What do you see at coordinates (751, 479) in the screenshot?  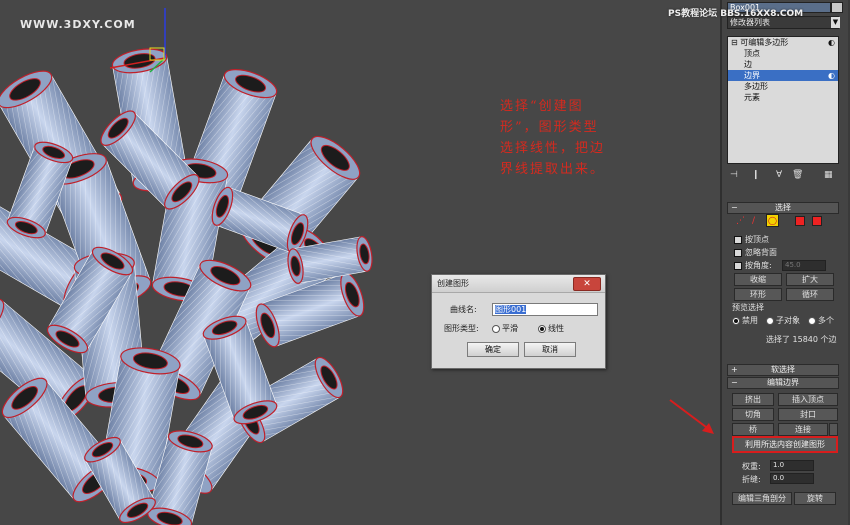 I see `crease-label: 折缝:` at bounding box center [751, 479].